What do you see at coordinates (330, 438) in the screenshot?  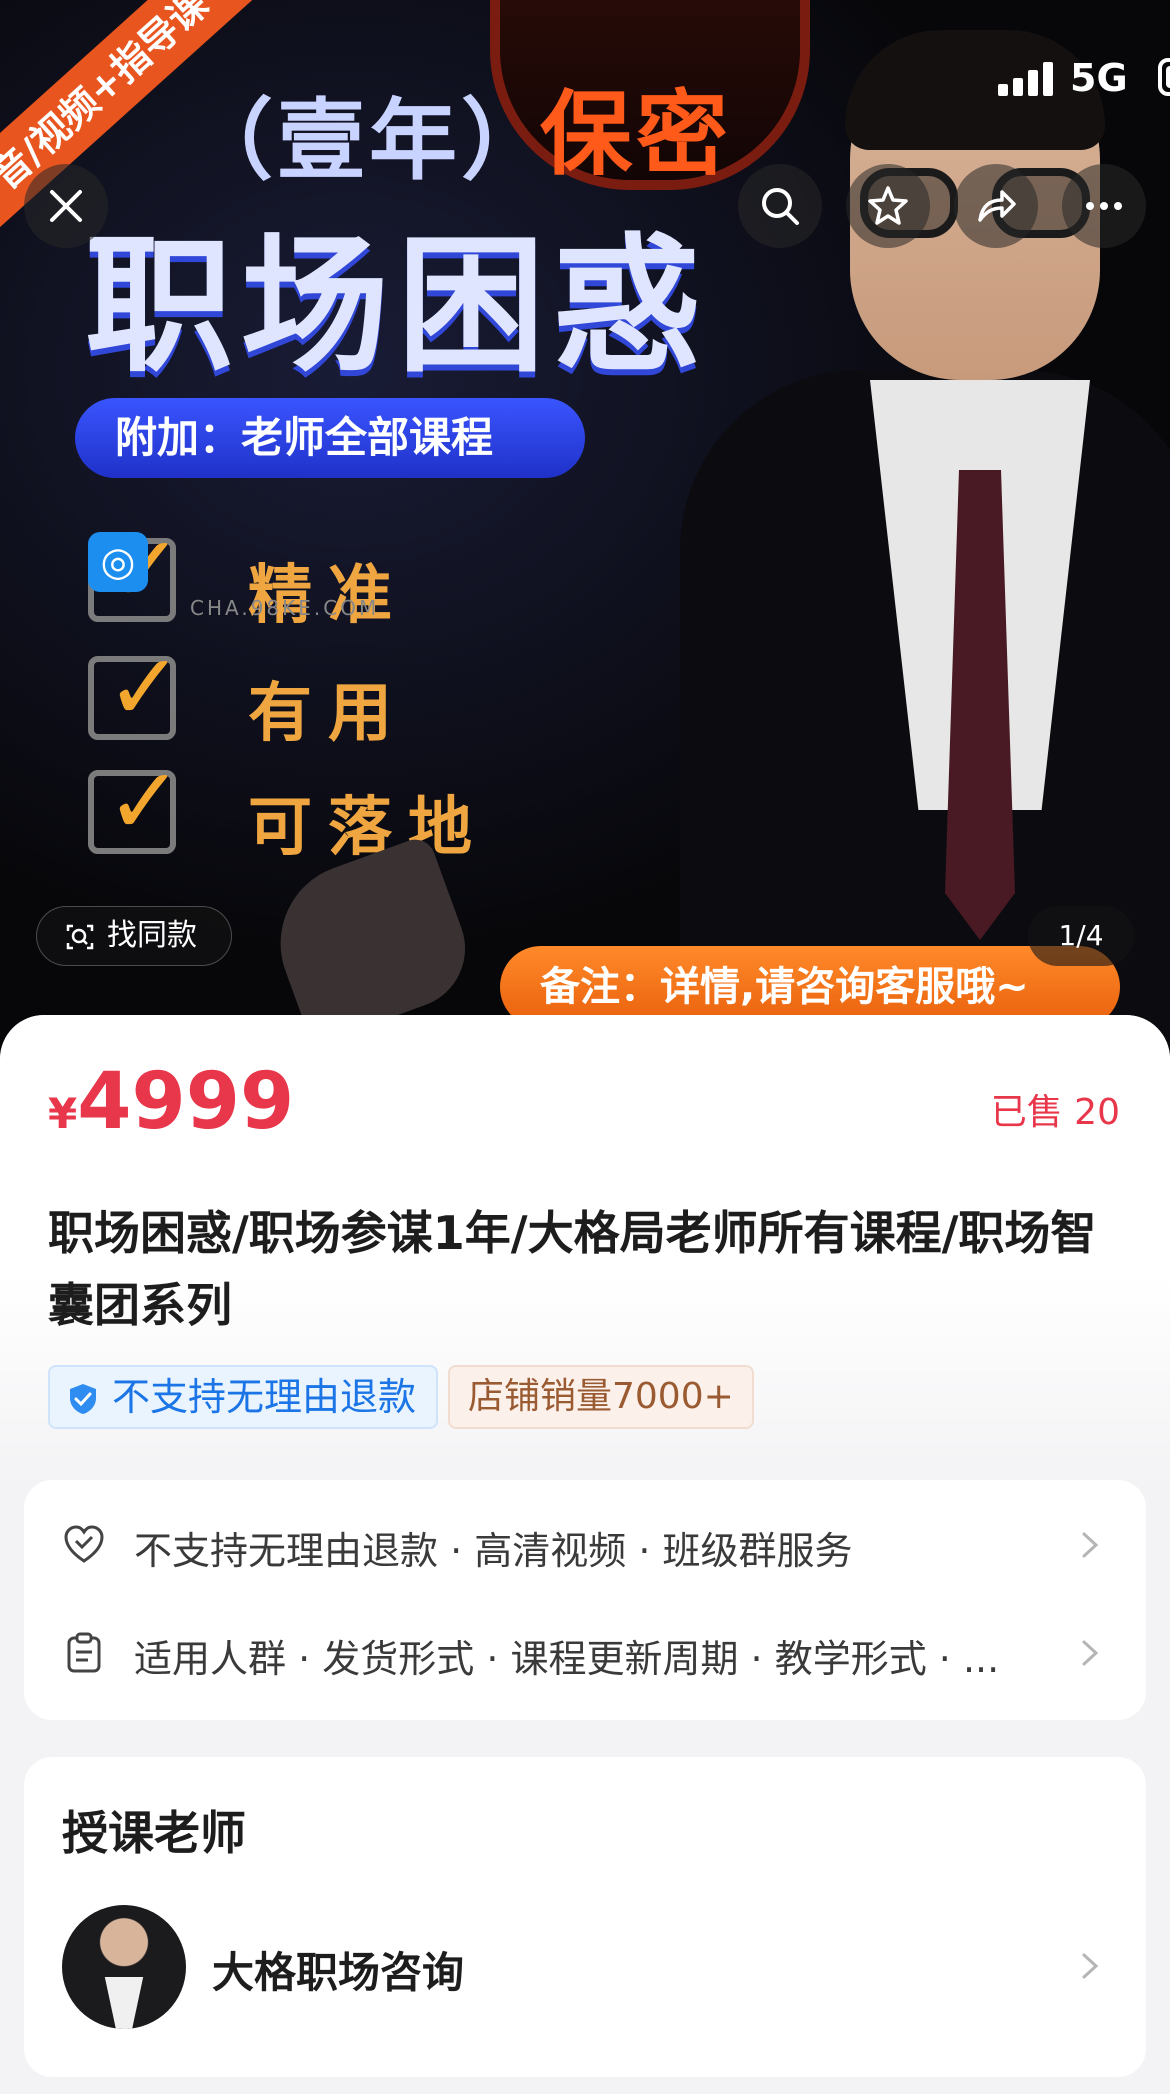 I see `hero-addon-pill: 附加：老师全部课程` at bounding box center [330, 438].